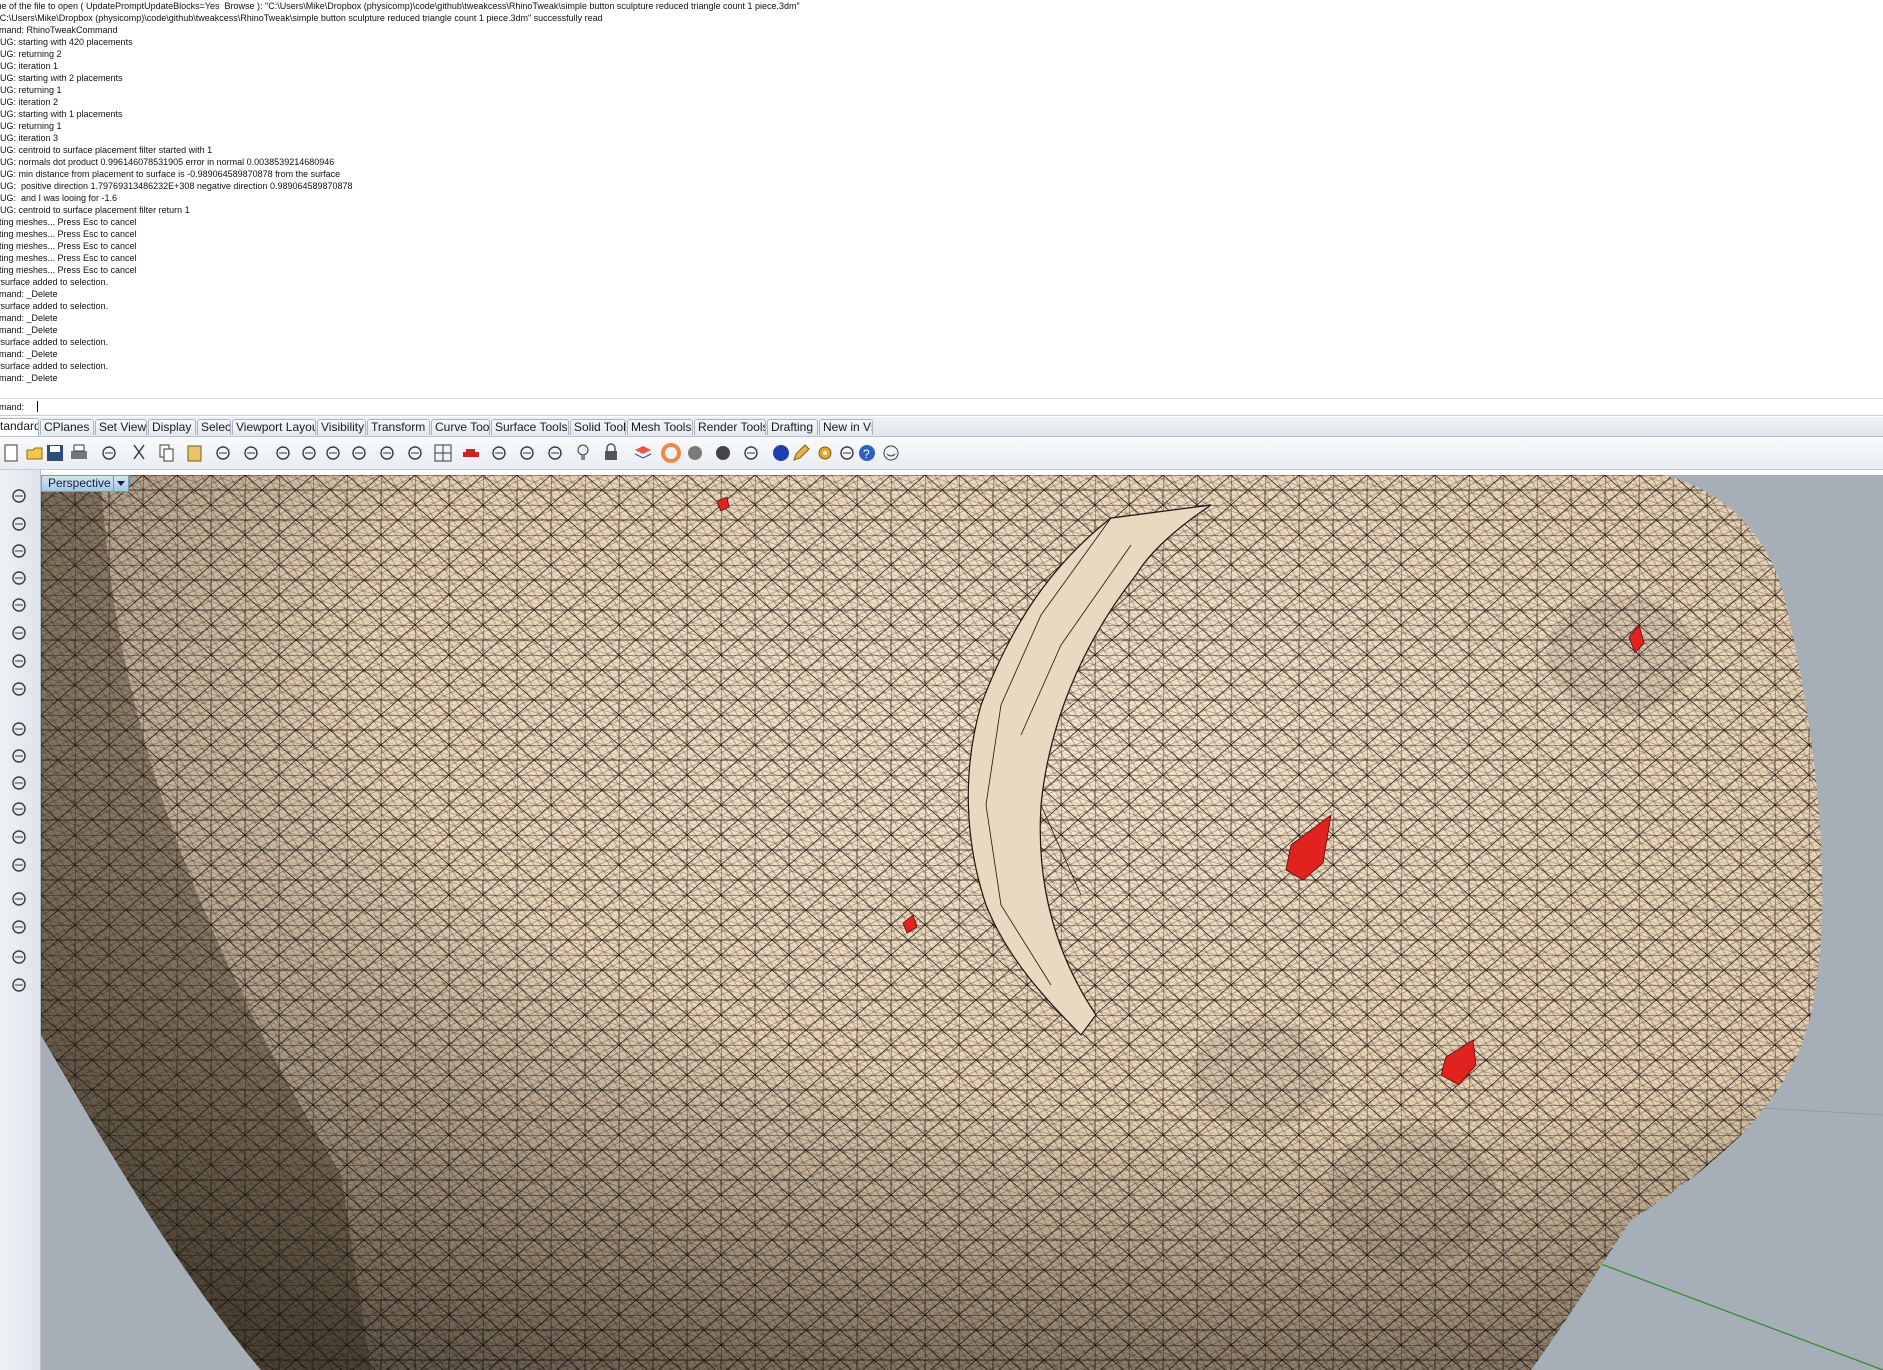  Describe the element at coordinates (35, 453) in the screenshot. I see `open-icon` at that location.